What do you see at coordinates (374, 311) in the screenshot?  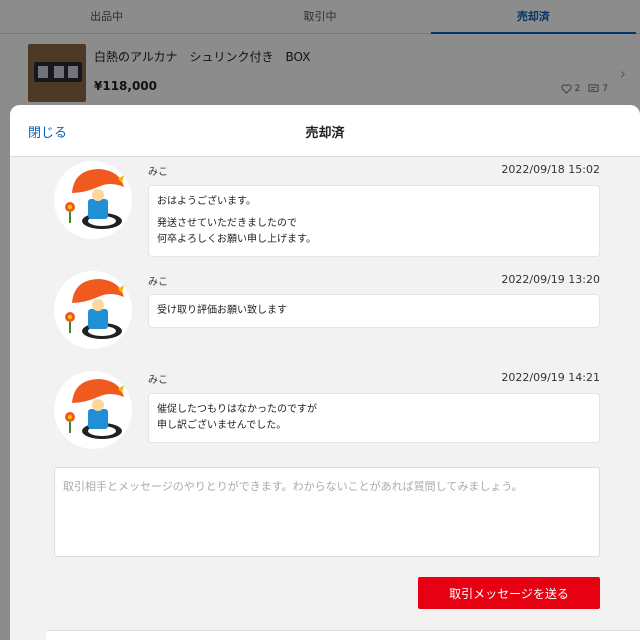 I see `message-bubble: 受け取り評価お願い致します` at bounding box center [374, 311].